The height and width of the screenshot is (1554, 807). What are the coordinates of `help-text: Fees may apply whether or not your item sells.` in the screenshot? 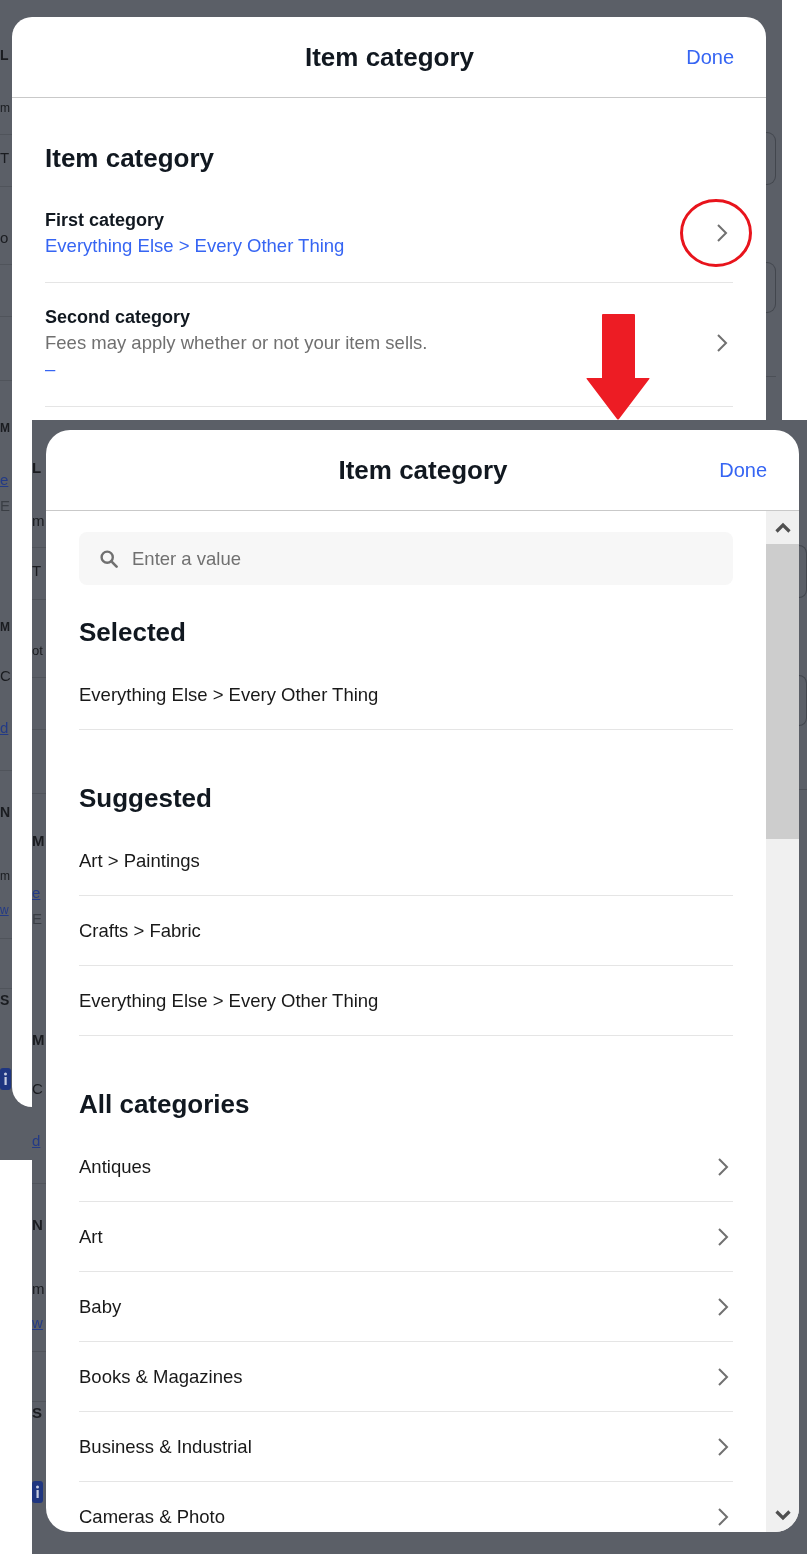 It's located at (236, 343).